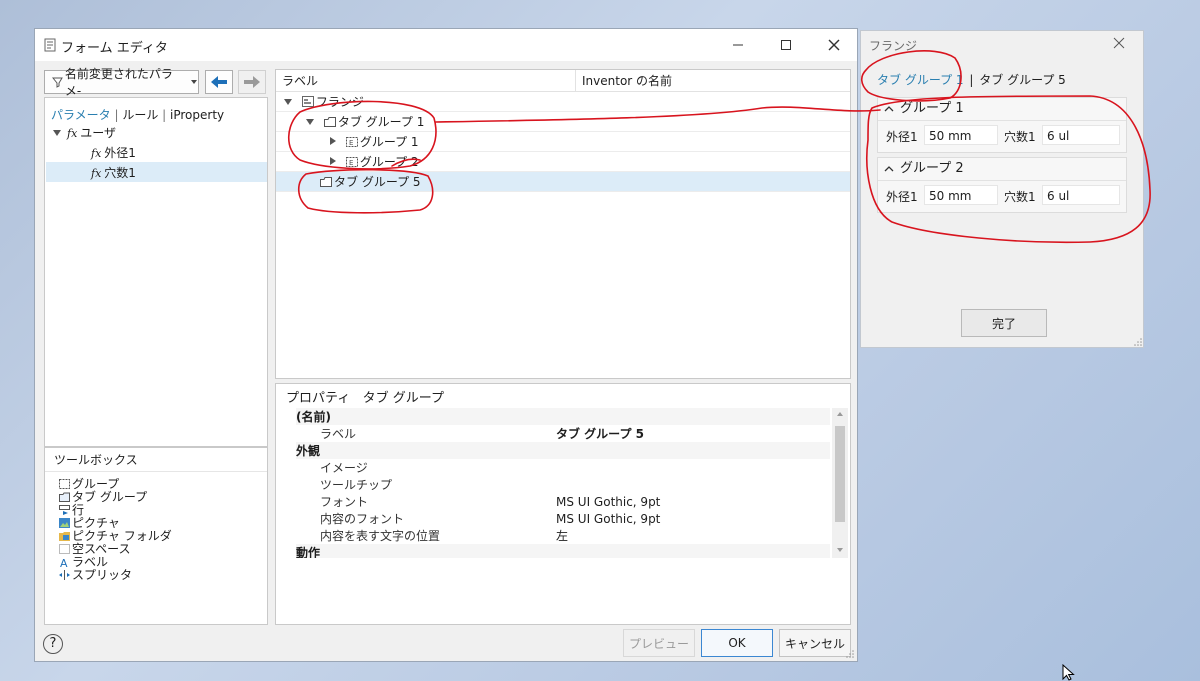 This screenshot has width=1200, height=681. I want to click on row-icon, so click(64, 510).